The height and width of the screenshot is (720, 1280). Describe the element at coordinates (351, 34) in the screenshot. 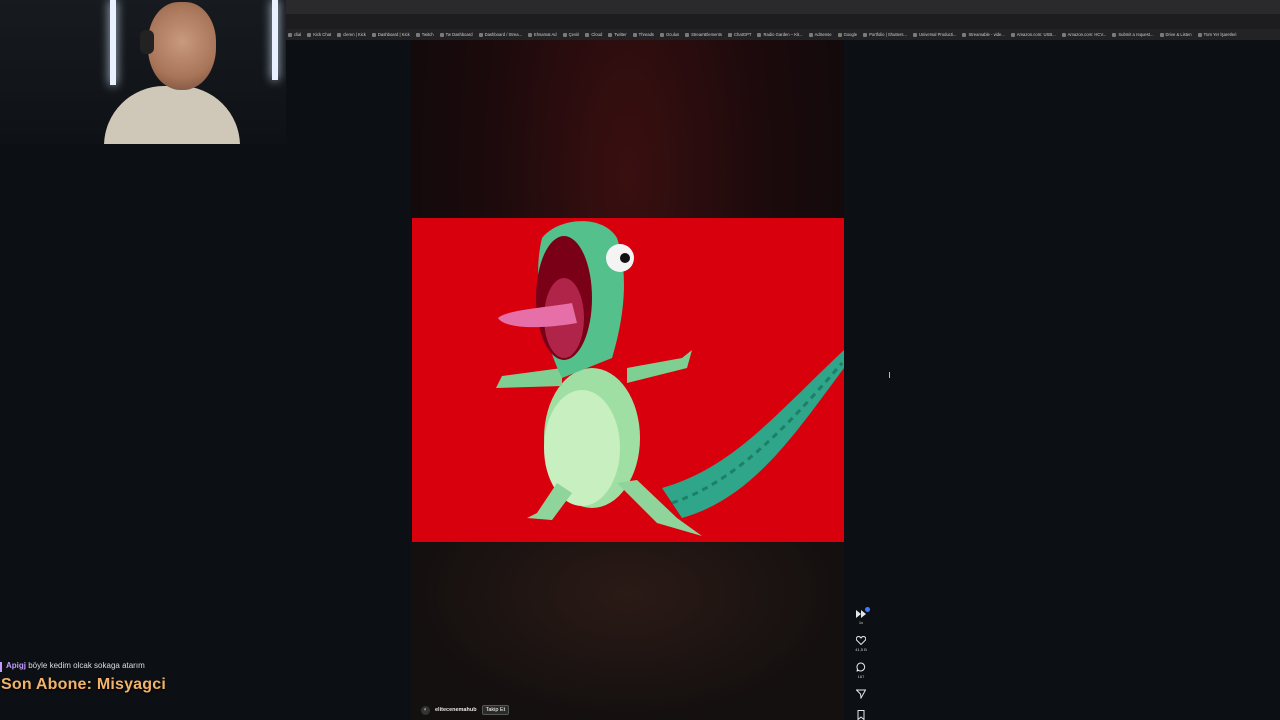

I see `bookmark-item: cleren | Kick` at that location.